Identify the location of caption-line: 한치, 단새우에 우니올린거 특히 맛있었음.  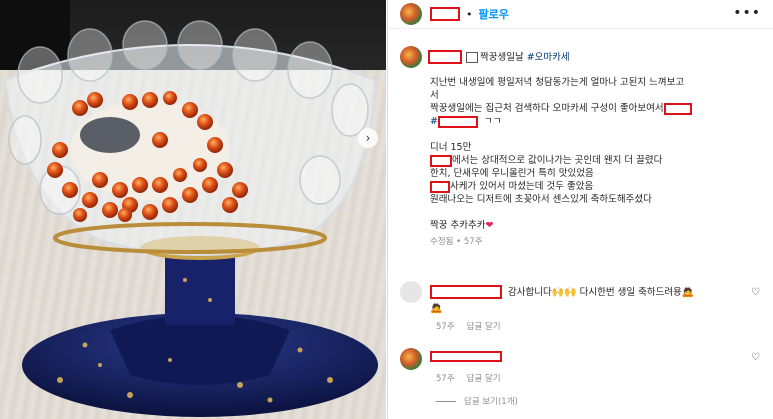
(512, 173).